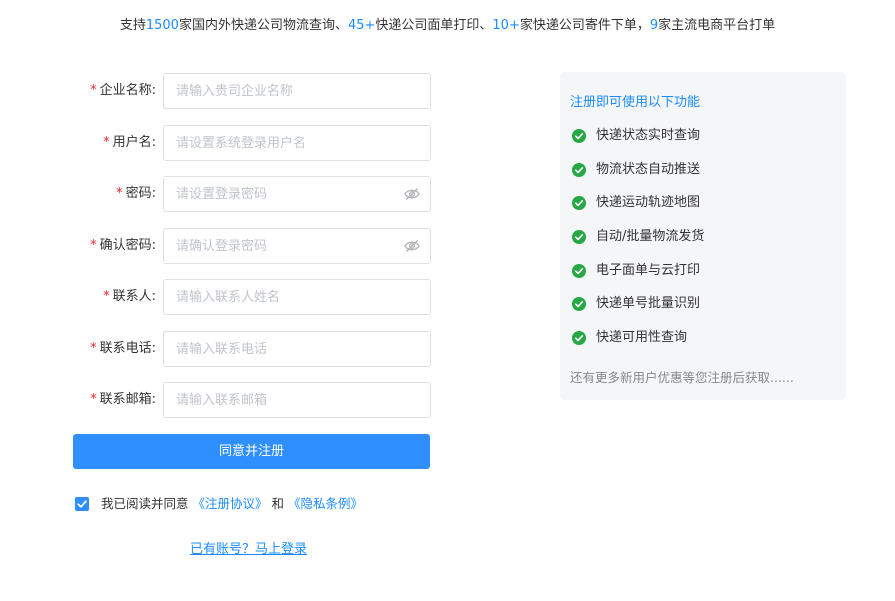 This screenshot has height=601, width=895. What do you see at coordinates (635, 102) in the screenshot?
I see `panel-title: 注册即可使用以下功能` at bounding box center [635, 102].